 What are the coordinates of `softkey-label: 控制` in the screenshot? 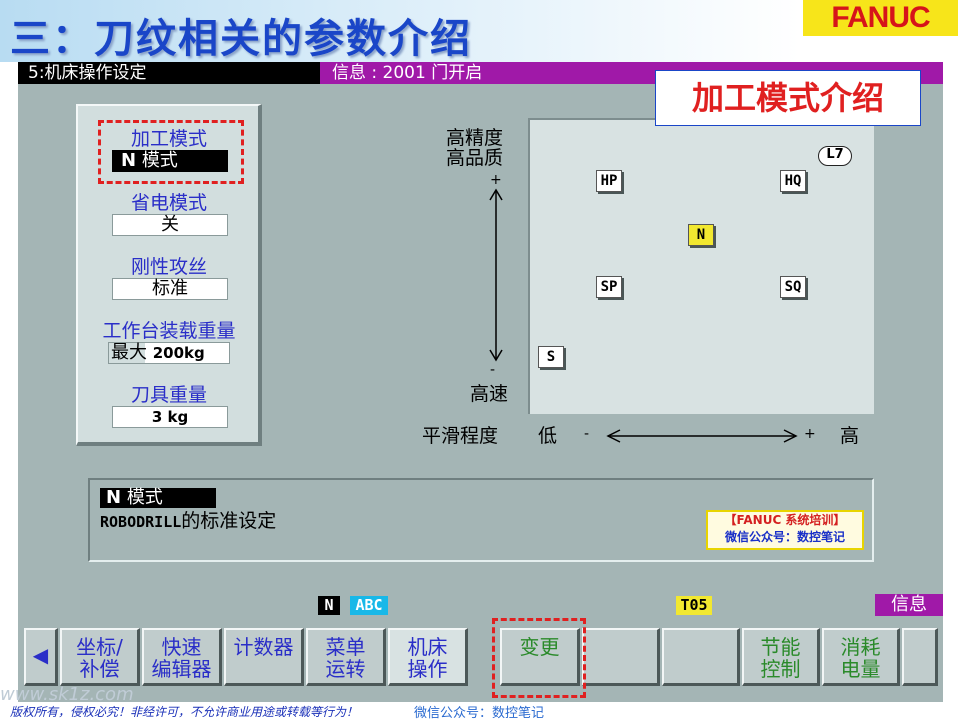 It's located at (780, 669).